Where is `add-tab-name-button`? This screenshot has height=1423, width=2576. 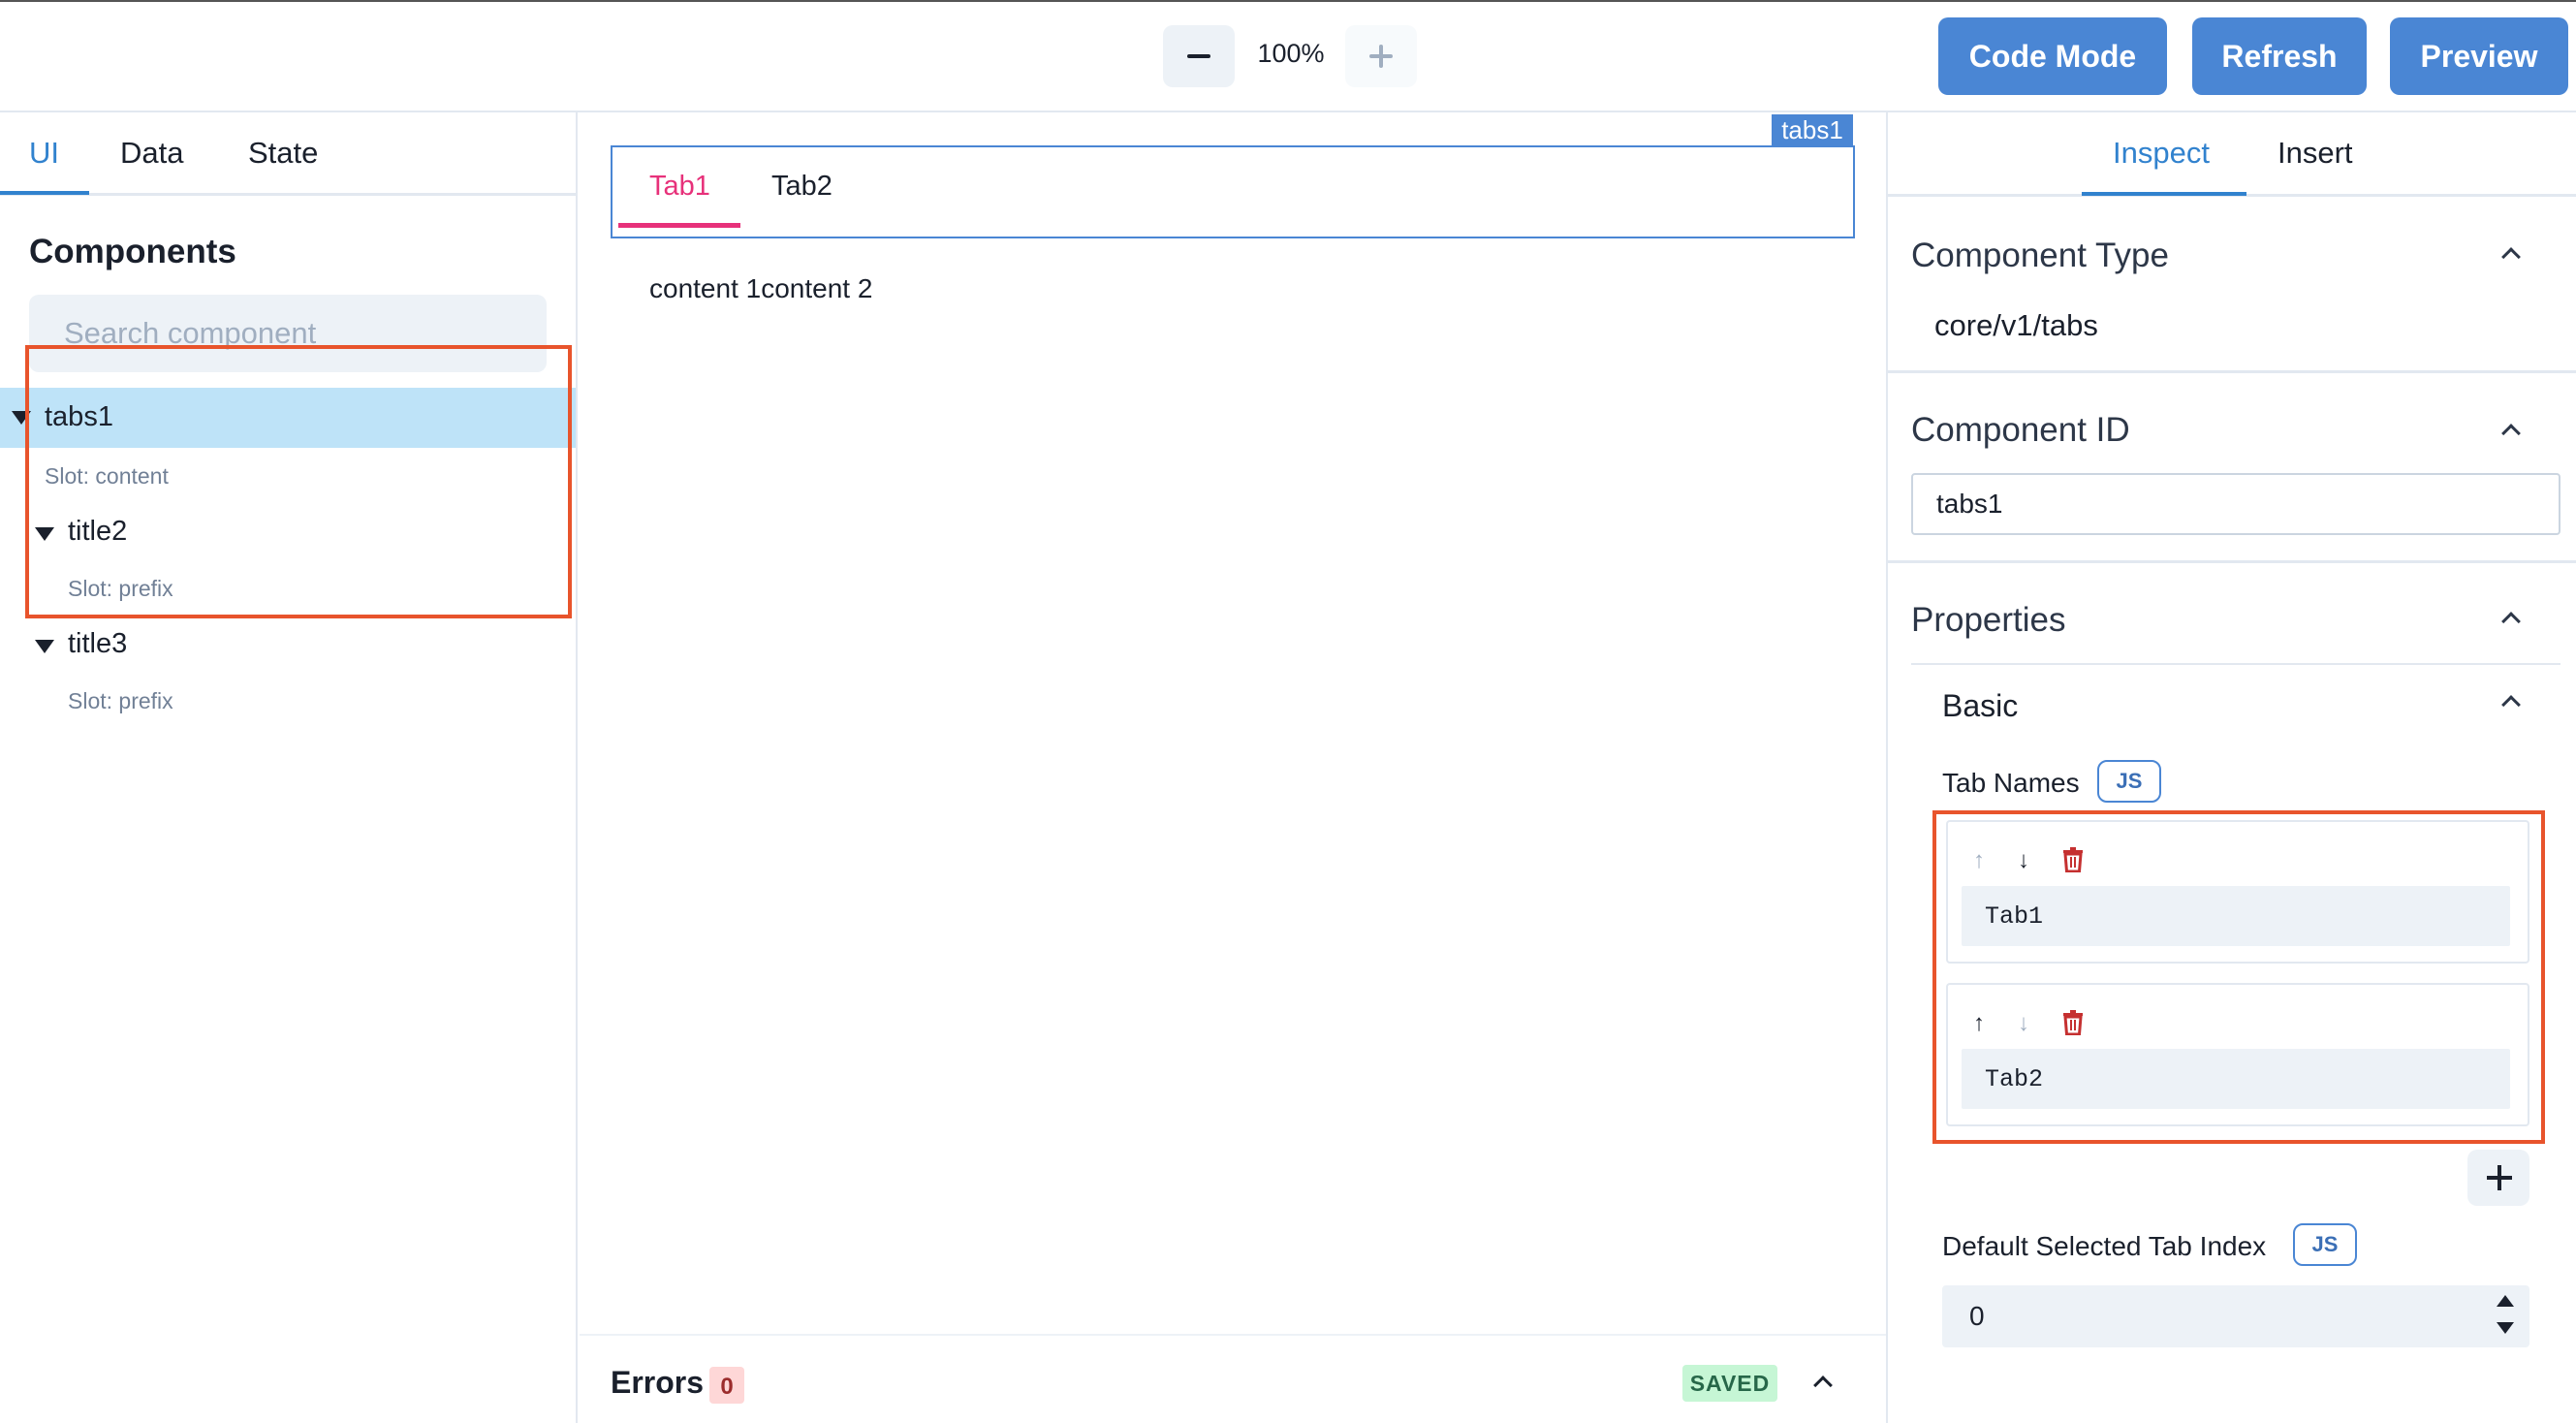
add-tab-name-button is located at coordinates (2498, 1178).